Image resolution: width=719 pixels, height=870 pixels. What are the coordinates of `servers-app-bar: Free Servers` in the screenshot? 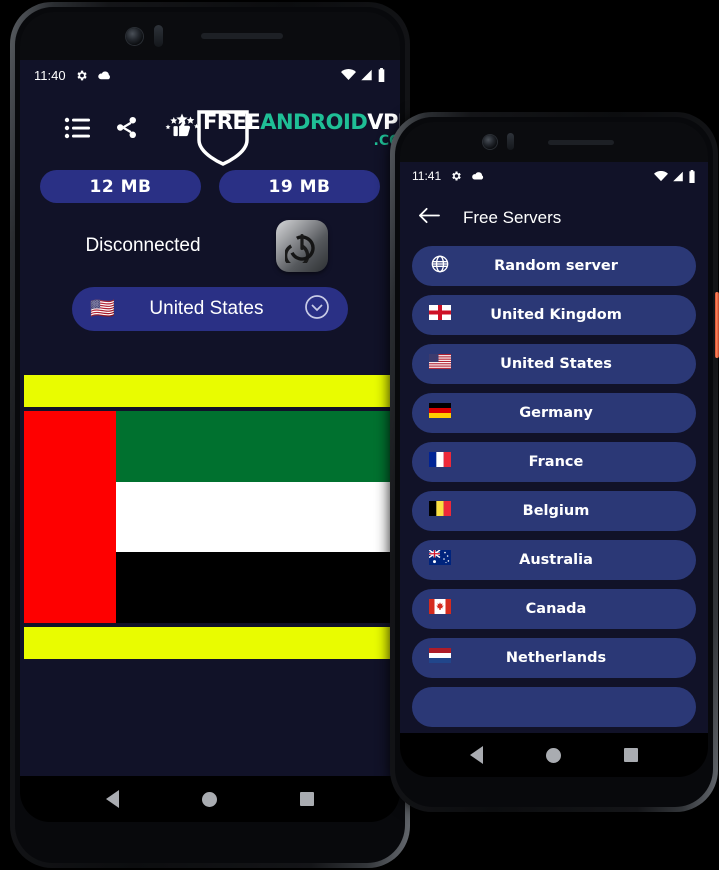 It's located at (554, 218).